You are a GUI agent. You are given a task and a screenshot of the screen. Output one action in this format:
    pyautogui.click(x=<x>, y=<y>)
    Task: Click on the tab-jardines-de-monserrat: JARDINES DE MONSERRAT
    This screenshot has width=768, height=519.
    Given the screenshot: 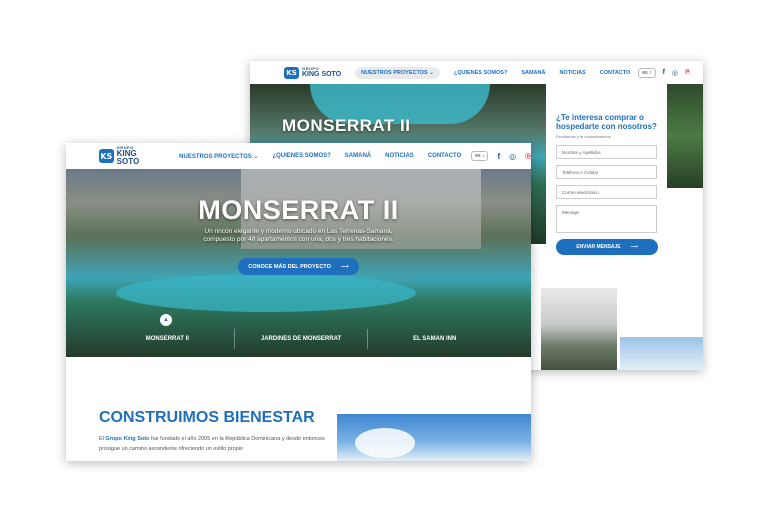 What is the action you would take?
    pyautogui.click(x=302, y=339)
    